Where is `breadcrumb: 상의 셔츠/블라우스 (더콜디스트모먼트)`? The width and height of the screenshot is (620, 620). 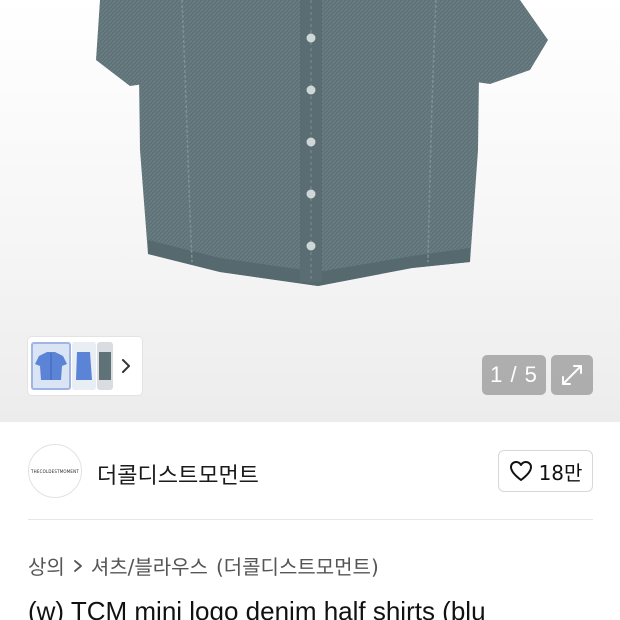
breadcrumb: 상의 셔츠/블라우스 (더콜디스트모먼트) is located at coordinates (203, 565).